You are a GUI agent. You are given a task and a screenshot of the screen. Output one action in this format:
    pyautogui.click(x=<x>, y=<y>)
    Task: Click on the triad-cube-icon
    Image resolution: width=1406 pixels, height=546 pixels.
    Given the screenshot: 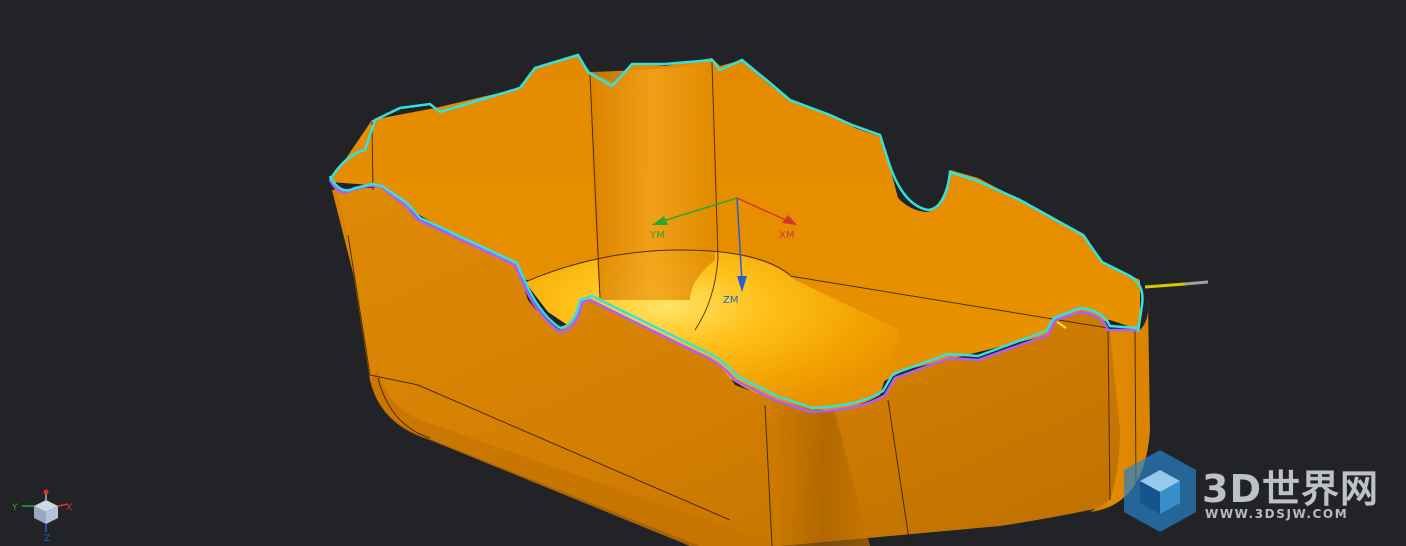 What is the action you would take?
    pyautogui.click(x=46, y=512)
    